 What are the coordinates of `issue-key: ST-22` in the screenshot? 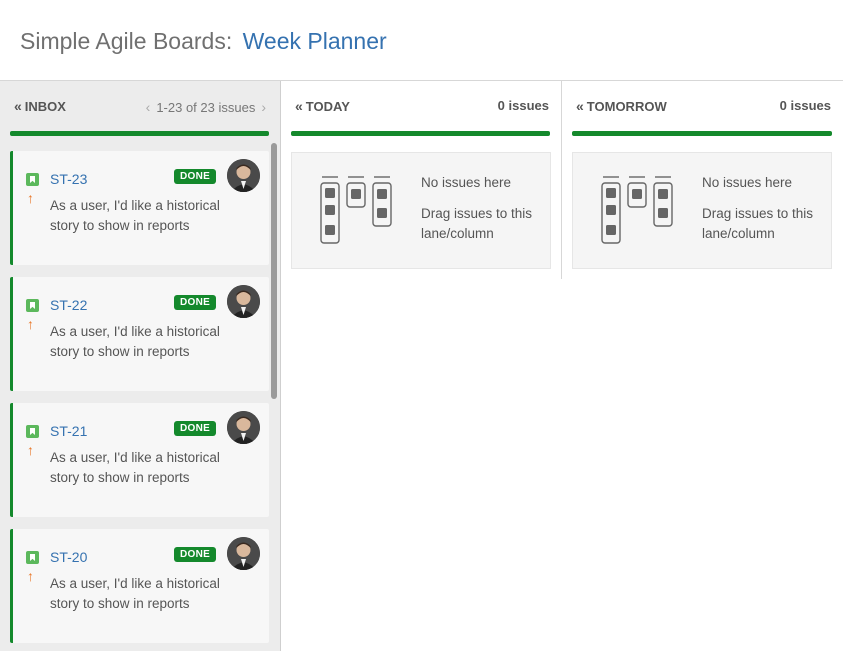 It's located at (68, 305).